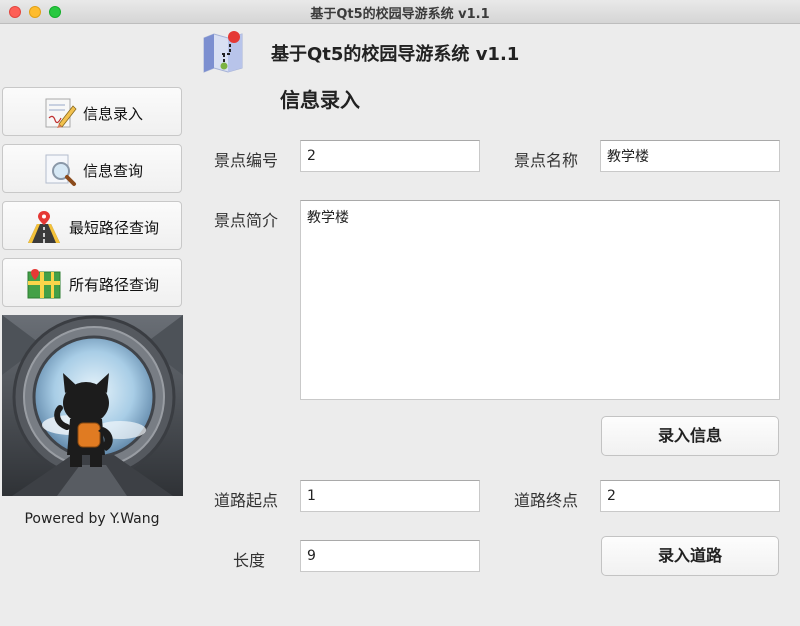 The height and width of the screenshot is (626, 800). Describe the element at coordinates (690, 156) in the screenshot. I see `spot-name-input` at that location.